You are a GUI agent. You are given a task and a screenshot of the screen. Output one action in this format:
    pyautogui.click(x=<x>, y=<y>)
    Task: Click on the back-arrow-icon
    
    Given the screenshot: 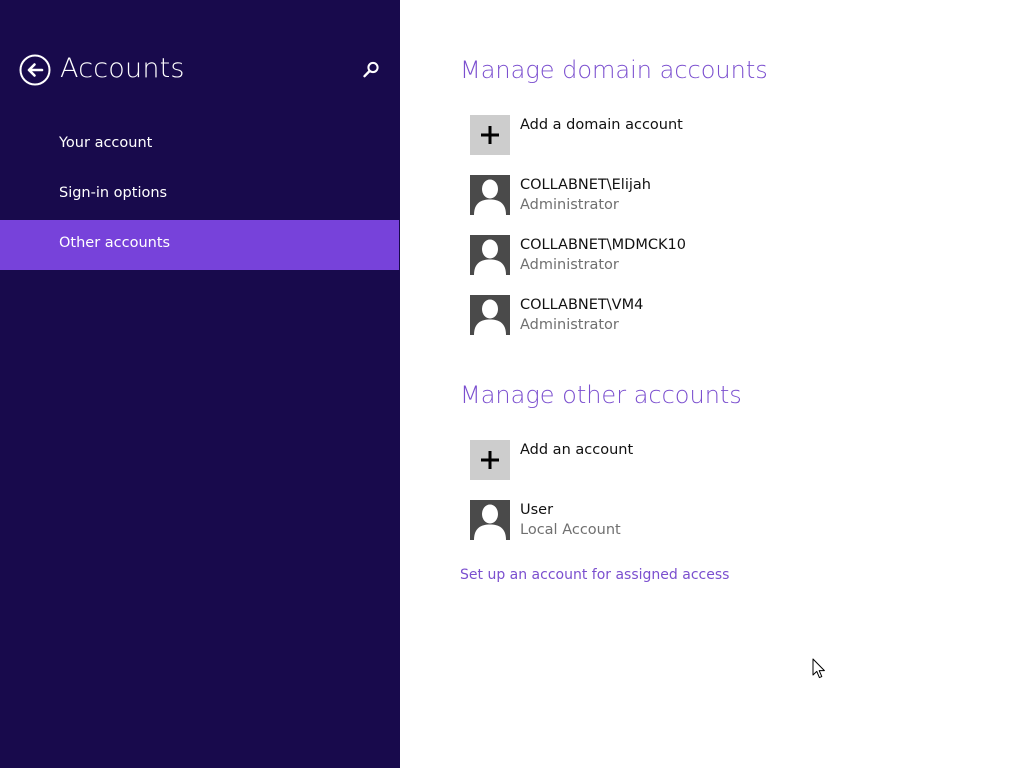 What is the action you would take?
    pyautogui.click(x=35, y=70)
    